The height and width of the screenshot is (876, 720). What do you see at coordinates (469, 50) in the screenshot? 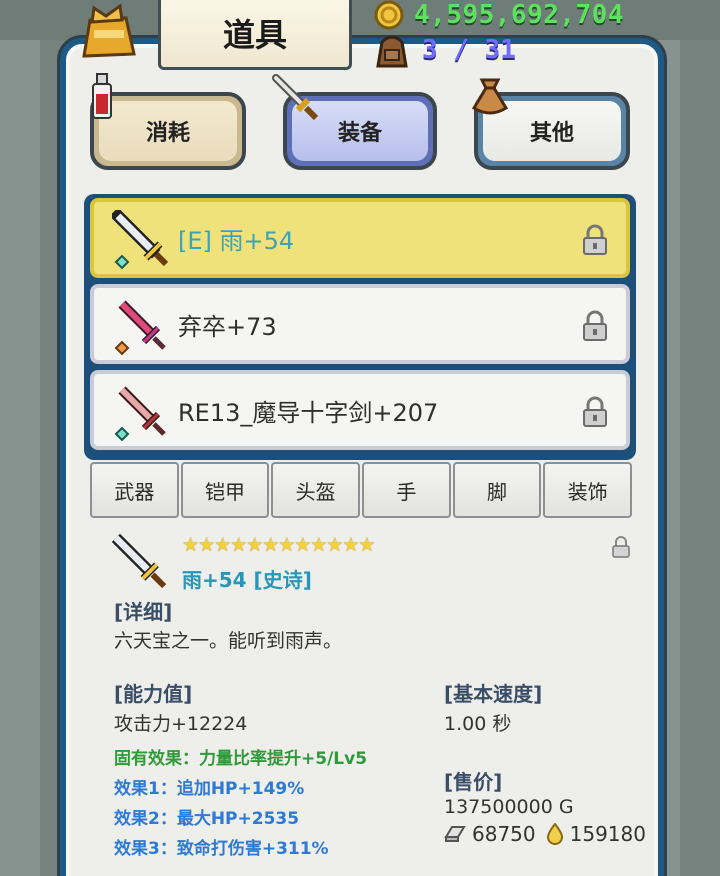
I see `bag-count: 3 / 31` at bounding box center [469, 50].